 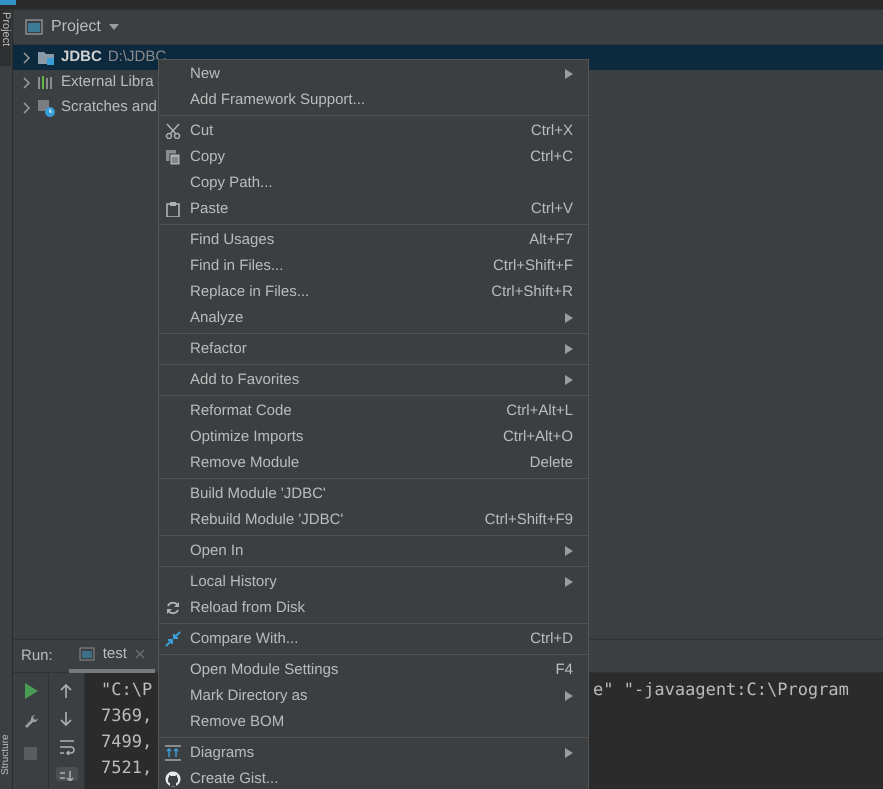 What do you see at coordinates (109, 107) in the screenshot?
I see `tree-label: Scratches and` at bounding box center [109, 107].